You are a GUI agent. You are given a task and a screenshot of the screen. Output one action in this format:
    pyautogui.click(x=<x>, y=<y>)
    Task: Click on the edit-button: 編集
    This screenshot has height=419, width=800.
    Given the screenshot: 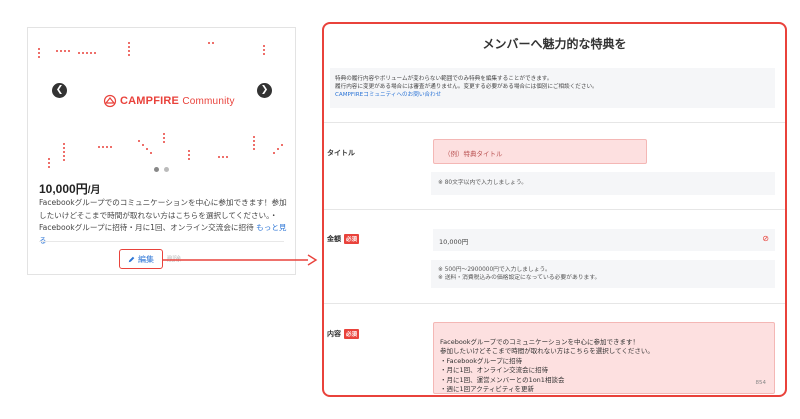 What is the action you would take?
    pyautogui.click(x=141, y=259)
    